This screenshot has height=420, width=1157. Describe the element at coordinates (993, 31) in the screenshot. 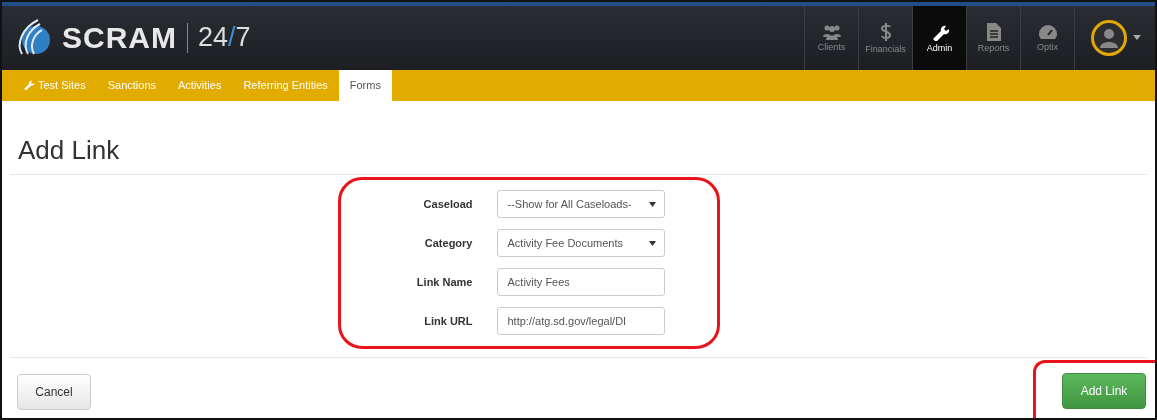

I see `document-icon` at that location.